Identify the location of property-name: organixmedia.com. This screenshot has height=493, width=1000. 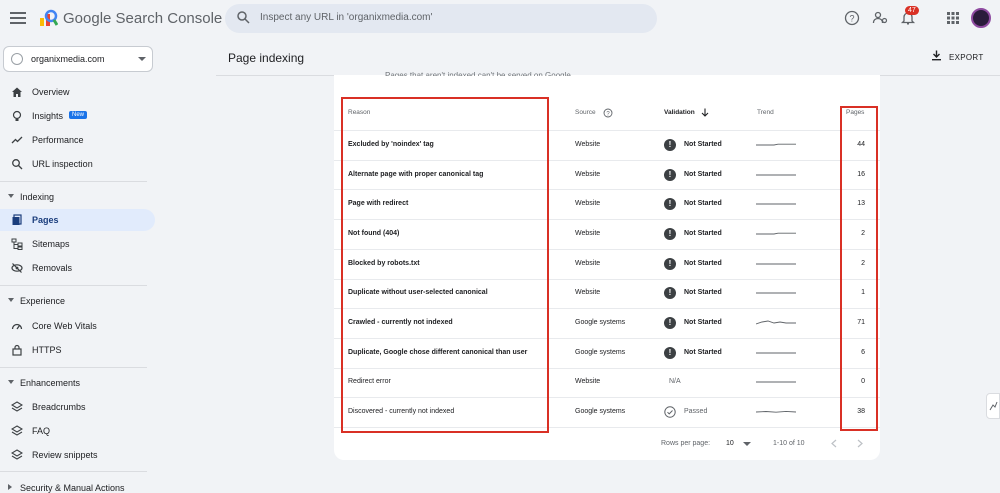
(68, 59).